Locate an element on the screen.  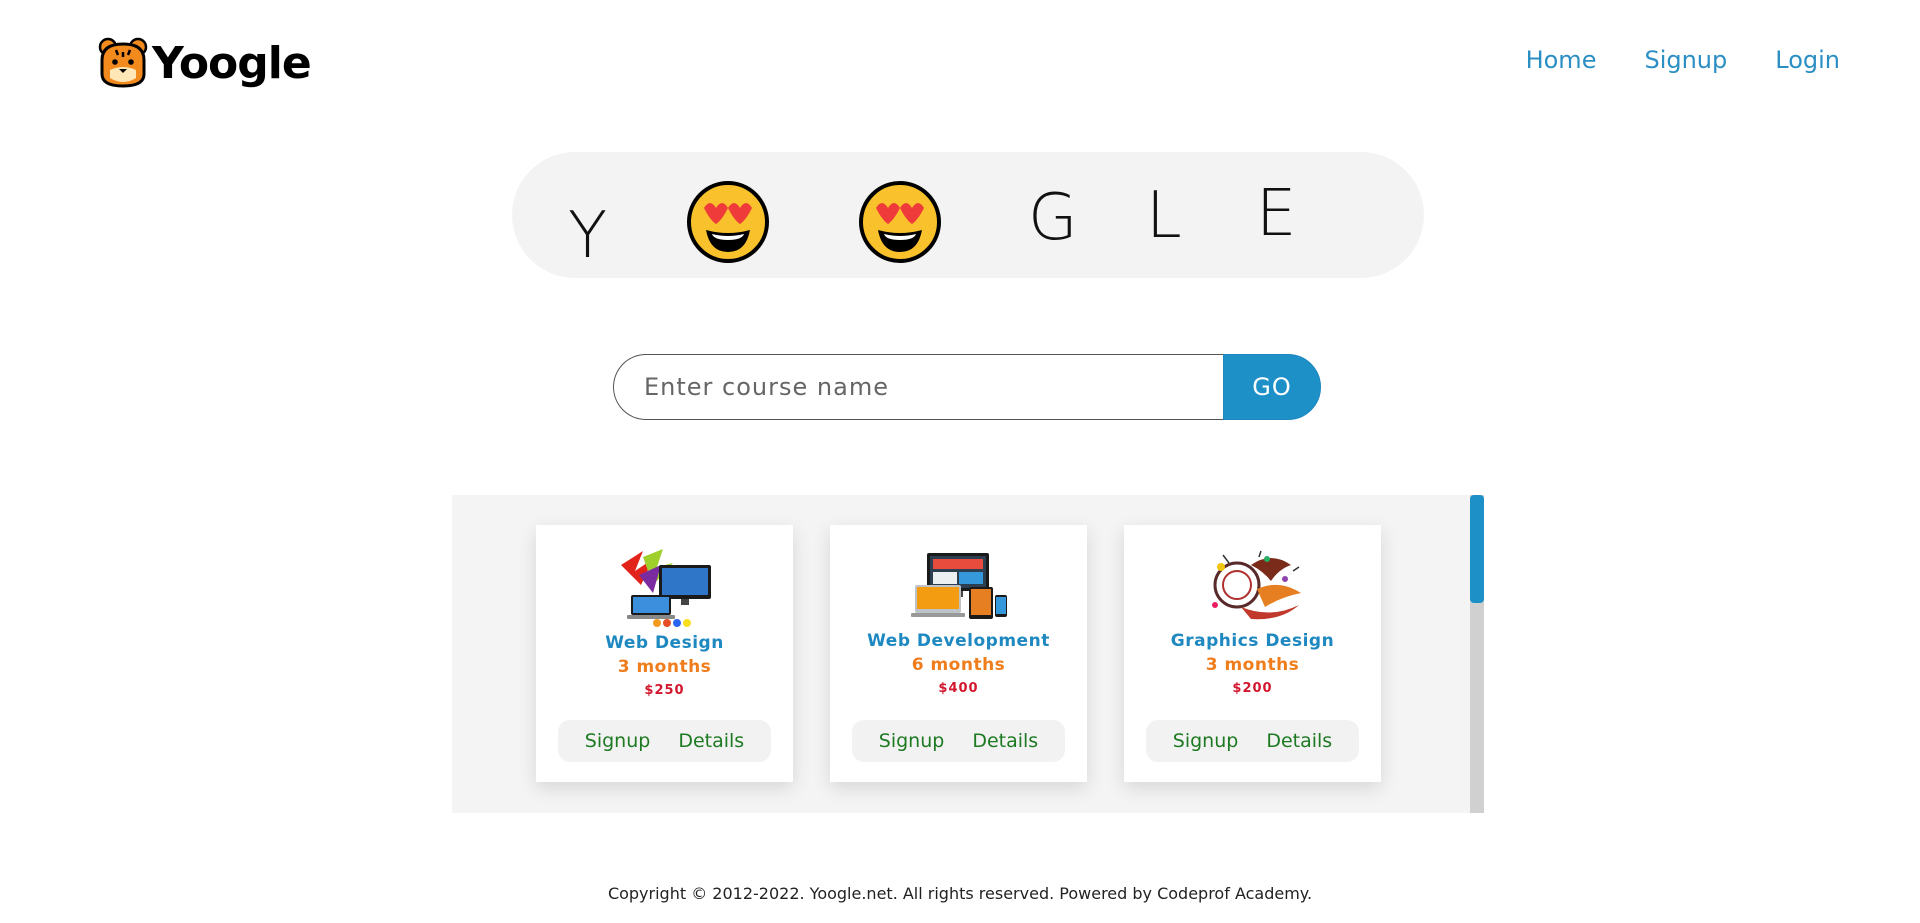
courses-scrollbar-thumb is located at coordinates (1477, 549).